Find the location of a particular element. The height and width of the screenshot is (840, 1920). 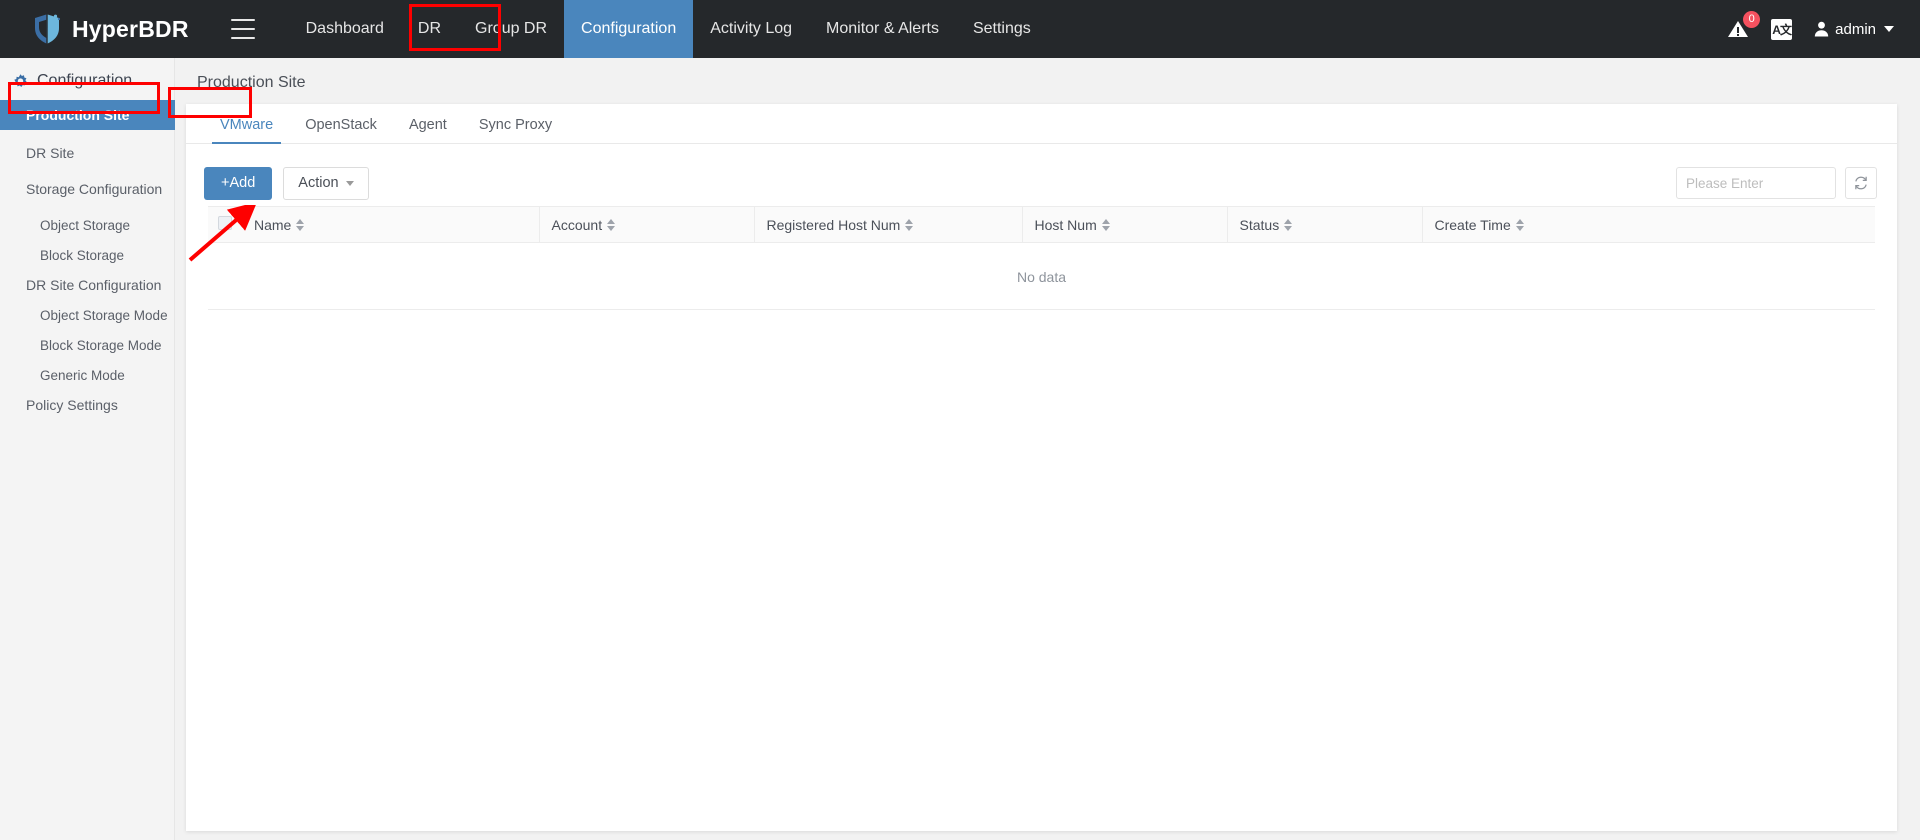

hamburger-icon is located at coordinates (242, 29).